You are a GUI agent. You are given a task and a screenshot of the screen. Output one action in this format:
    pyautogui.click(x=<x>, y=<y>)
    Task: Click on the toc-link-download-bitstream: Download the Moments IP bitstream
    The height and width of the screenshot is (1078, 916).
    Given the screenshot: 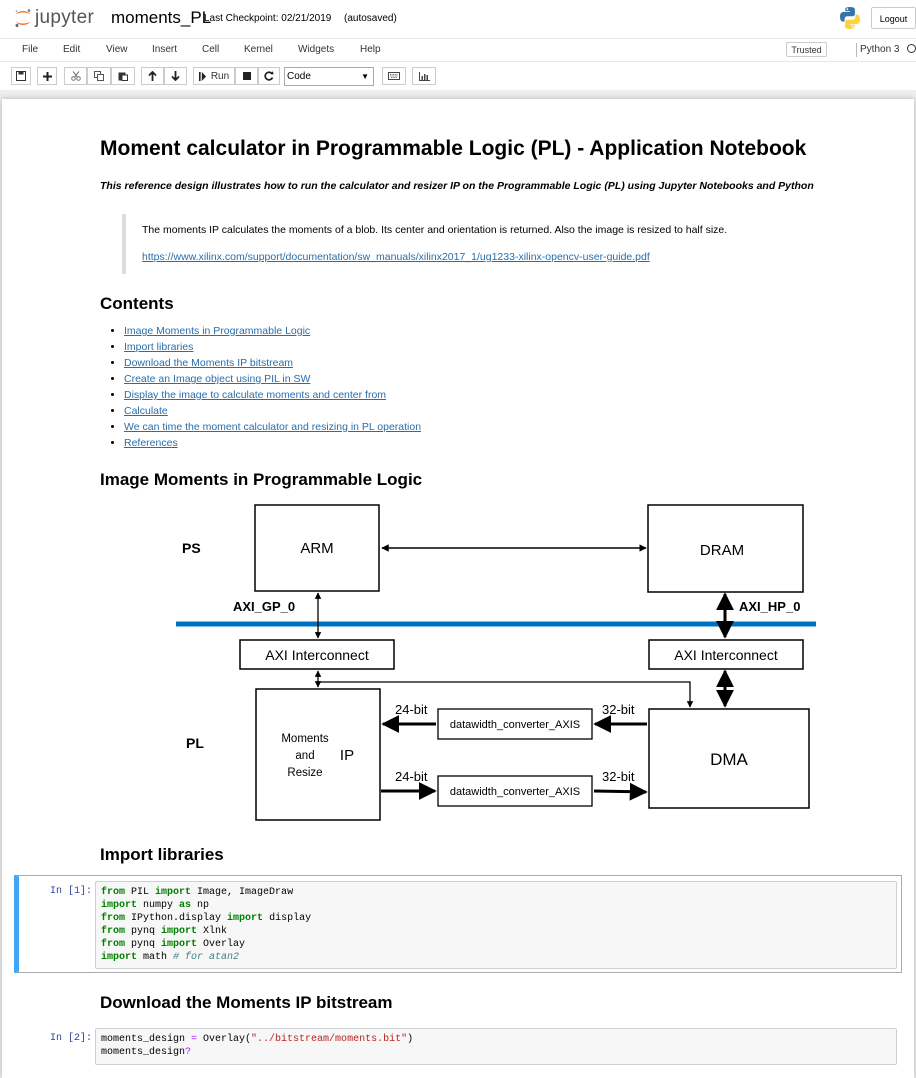 What is the action you would take?
    pyautogui.click(x=208, y=363)
    